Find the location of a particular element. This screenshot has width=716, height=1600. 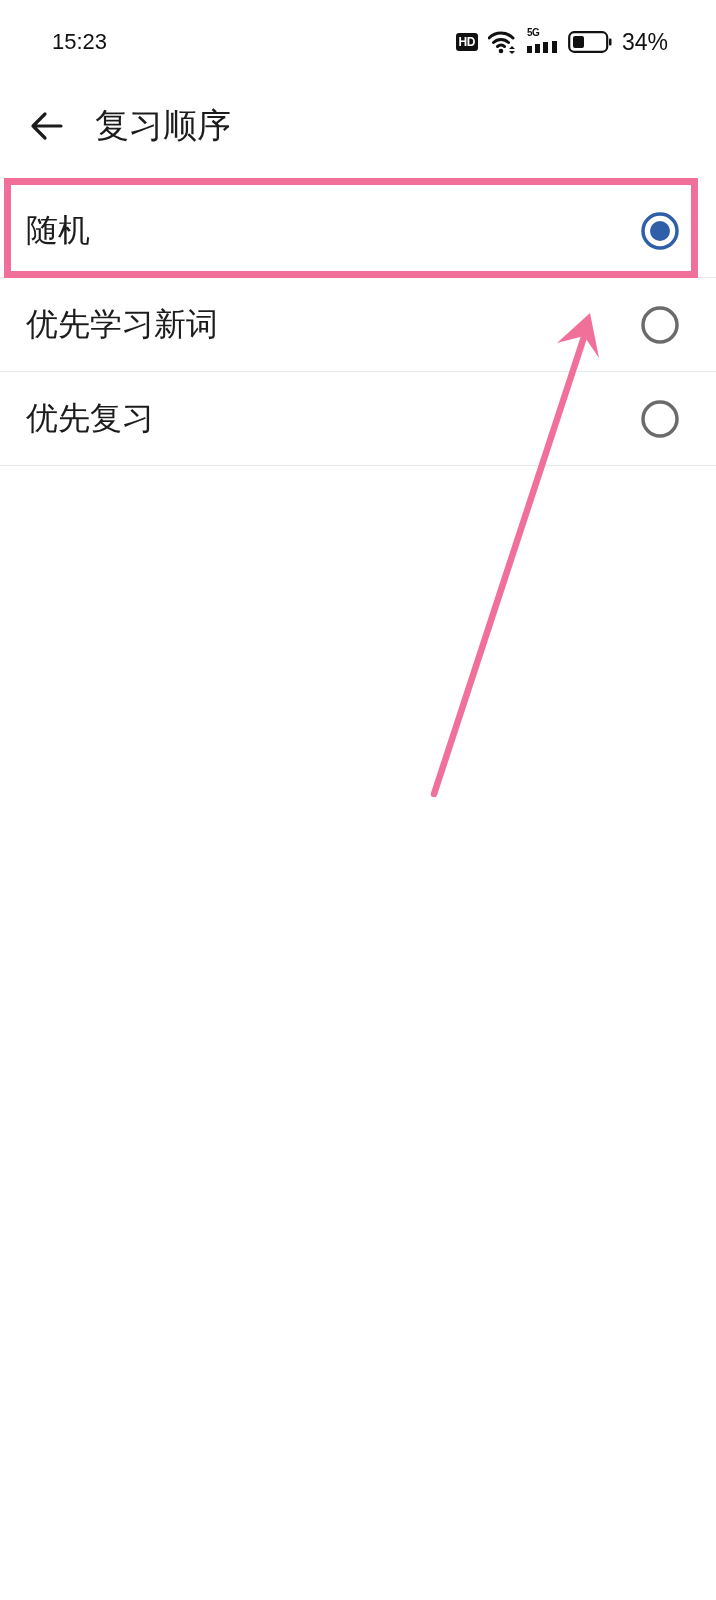

page-title: 复习顺序 is located at coordinates (163, 125).